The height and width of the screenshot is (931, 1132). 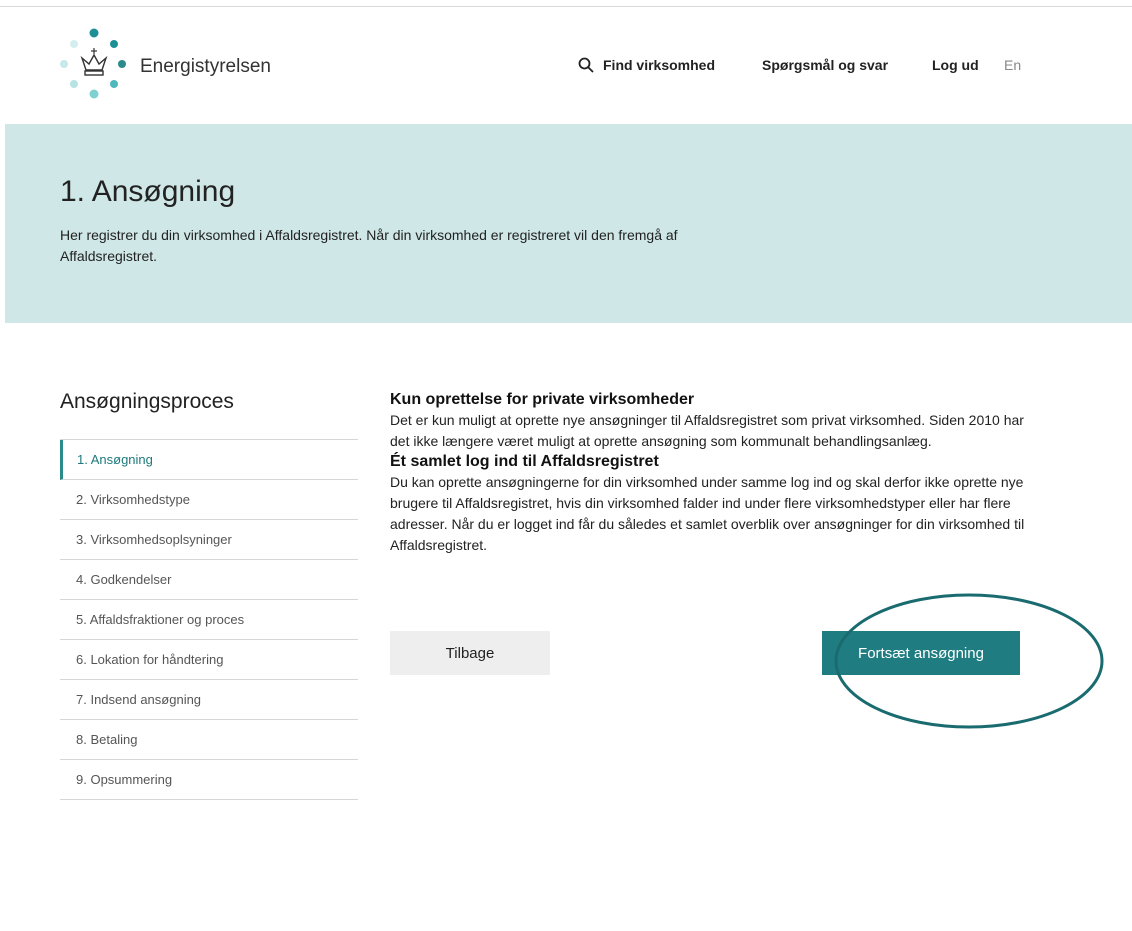 I want to click on nav-language-link: En, so click(x=1012, y=65).